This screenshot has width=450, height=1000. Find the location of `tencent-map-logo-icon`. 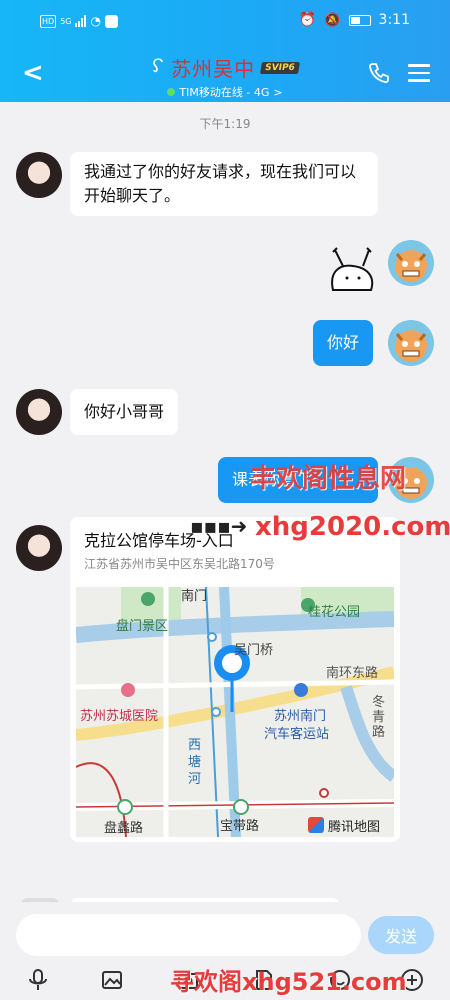

tencent-map-logo-icon is located at coordinates (316, 825).